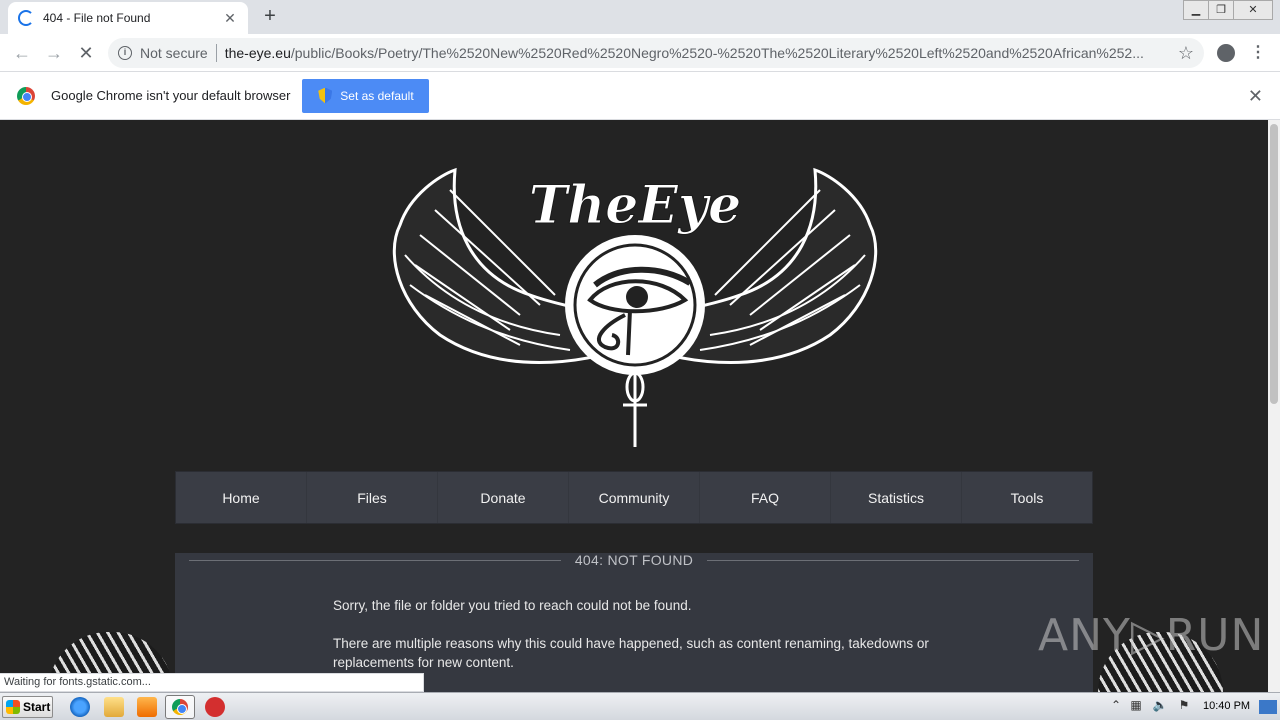 The image size is (1280, 720). Describe the element at coordinates (1116, 705) in the screenshot. I see `show-hidden-icons-icon: ⌃` at that location.